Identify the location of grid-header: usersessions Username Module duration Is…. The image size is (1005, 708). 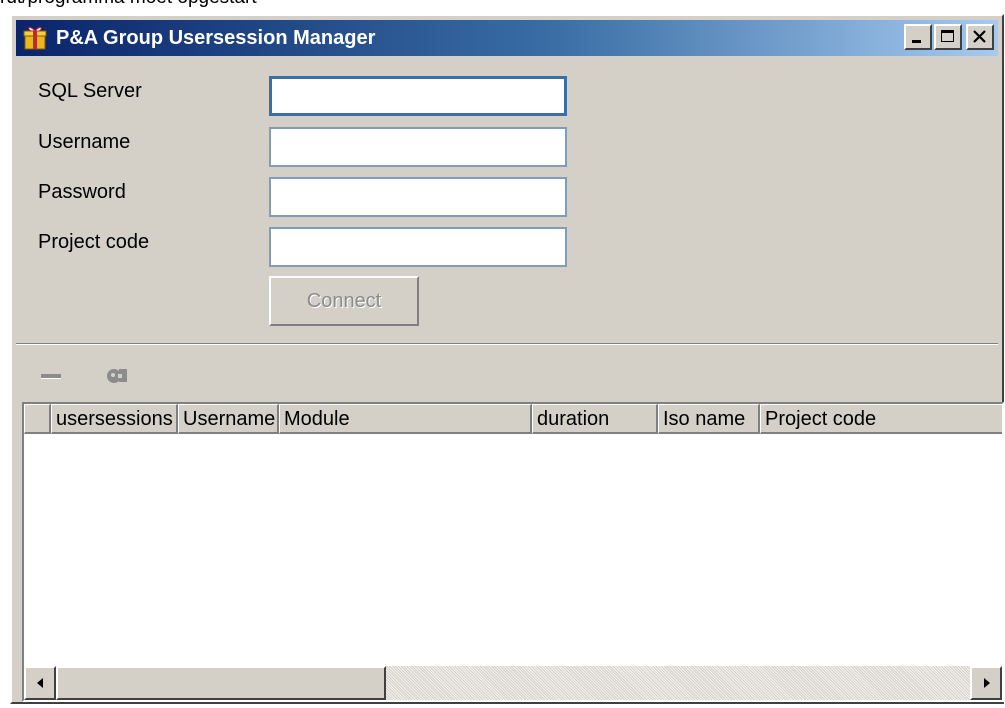
(513, 419).